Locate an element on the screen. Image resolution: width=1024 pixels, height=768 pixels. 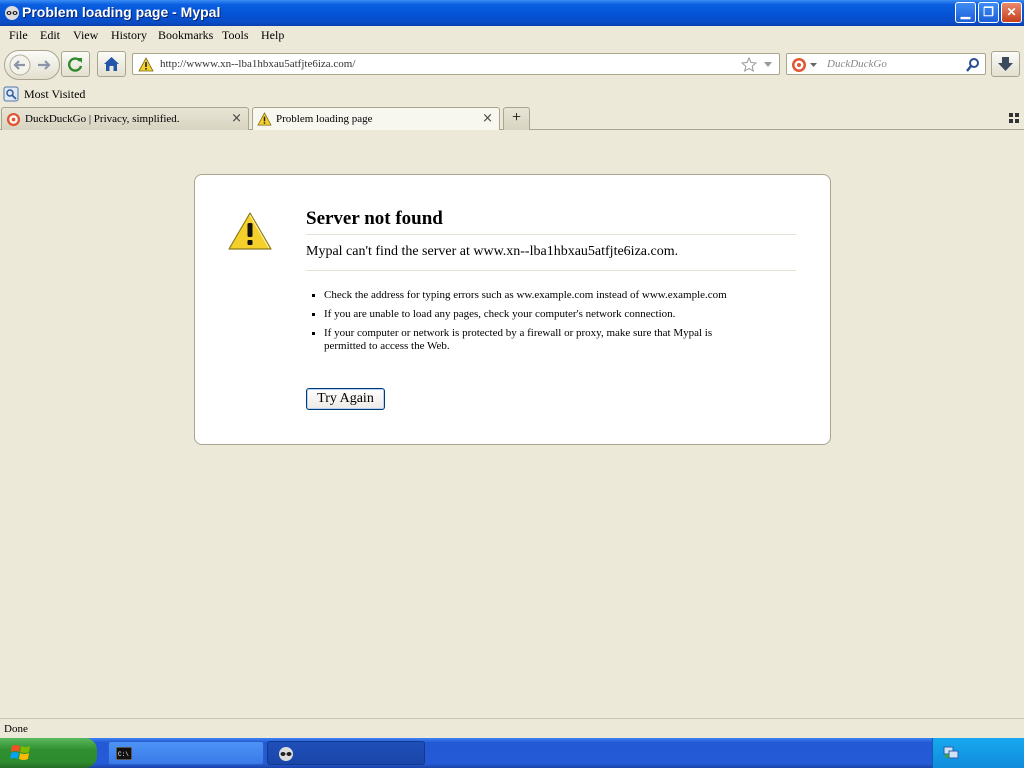
menu-view: View is located at coordinates (85, 35).